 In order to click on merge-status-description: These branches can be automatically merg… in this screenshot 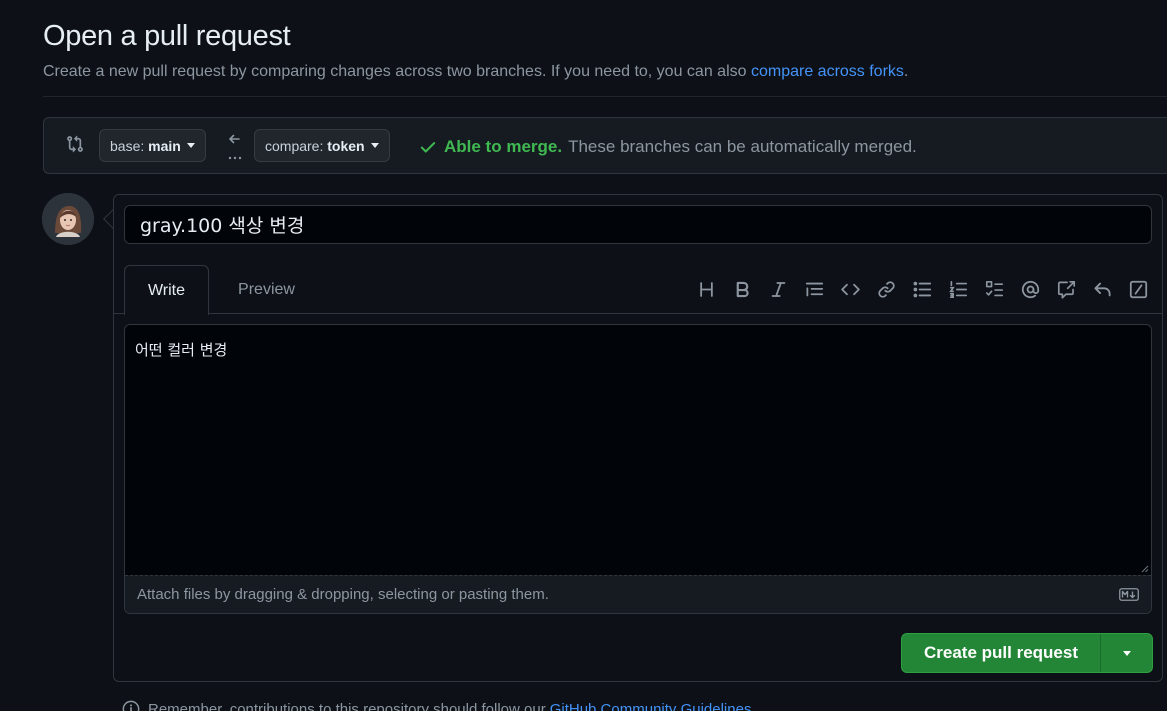, I will do `click(742, 146)`.